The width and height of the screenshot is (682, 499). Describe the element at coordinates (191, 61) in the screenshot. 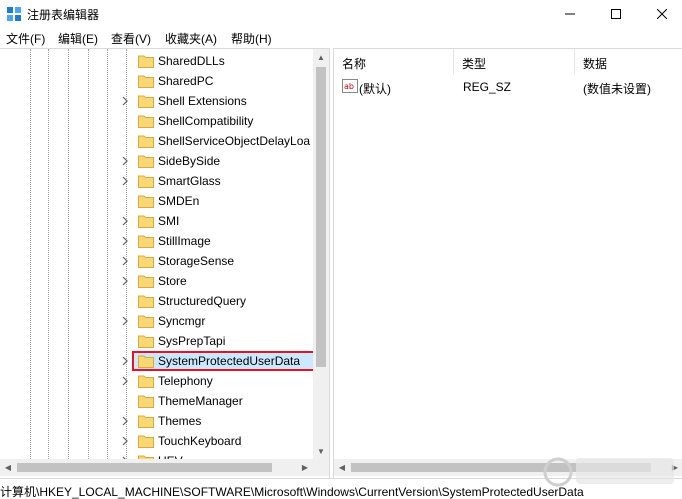

I see `tree-item-label: SharedDLLs` at that location.